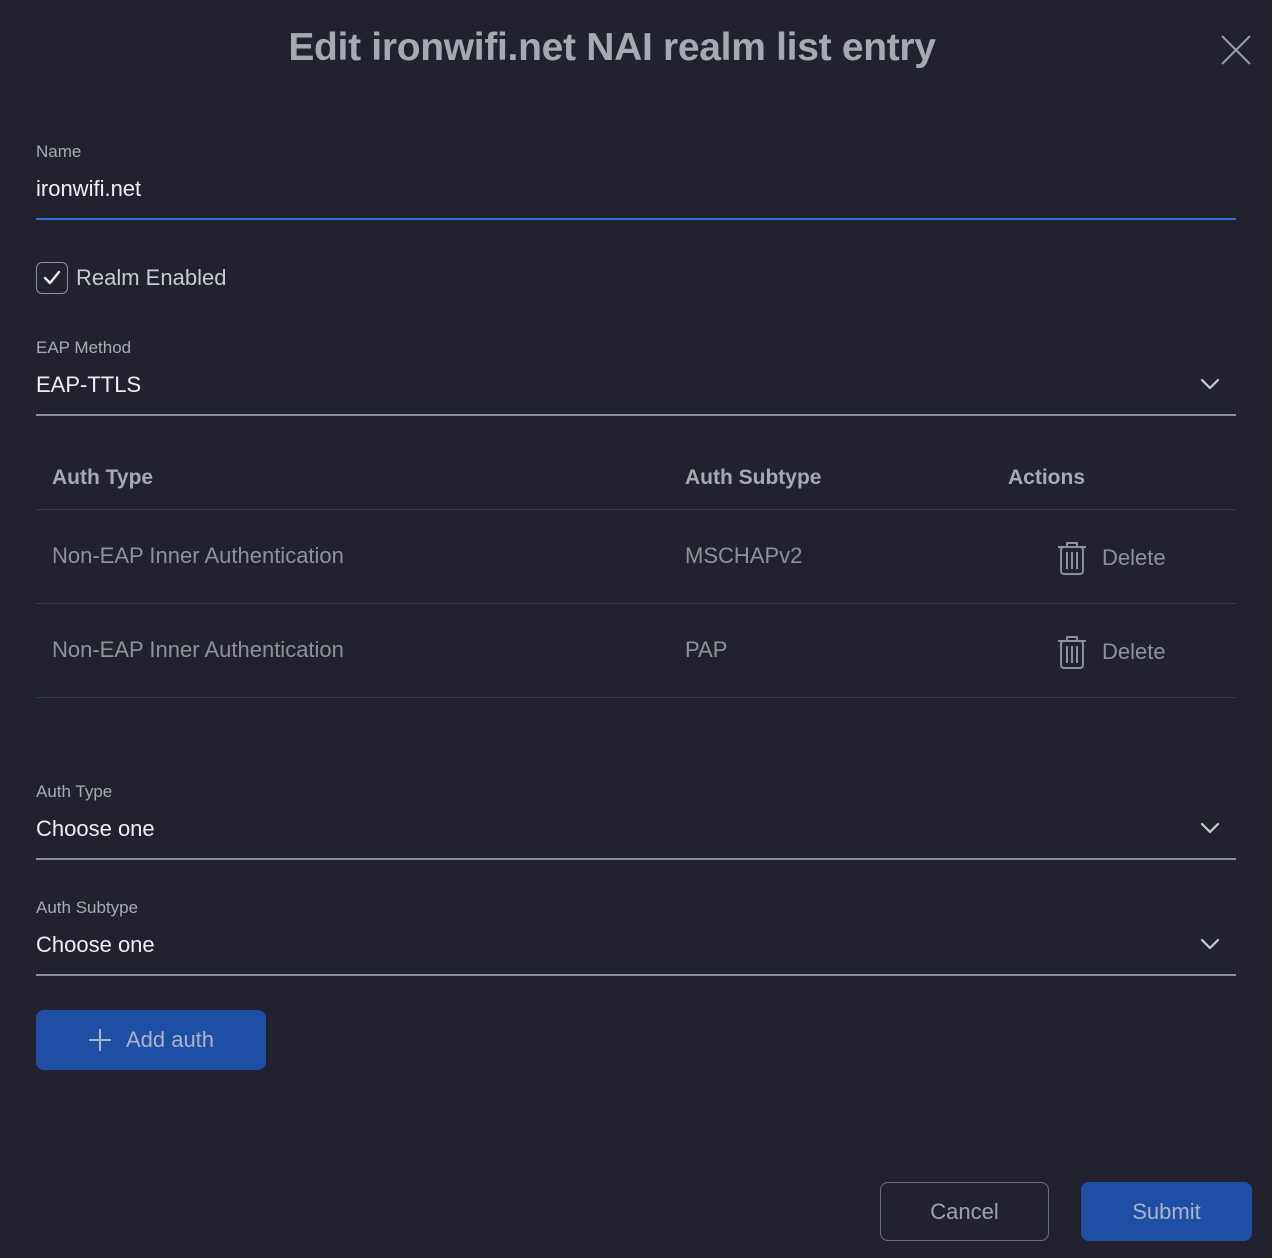 Image resolution: width=1272 pixels, height=1258 pixels. What do you see at coordinates (636, 822) in the screenshot?
I see `auth-type-select: Auth Type Choose one` at bounding box center [636, 822].